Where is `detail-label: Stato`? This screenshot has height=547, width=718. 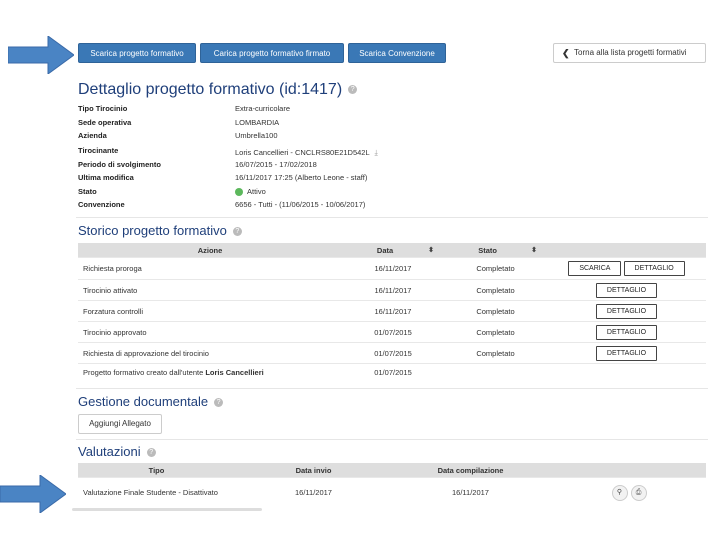
detail-label: Stato is located at coordinates (87, 191).